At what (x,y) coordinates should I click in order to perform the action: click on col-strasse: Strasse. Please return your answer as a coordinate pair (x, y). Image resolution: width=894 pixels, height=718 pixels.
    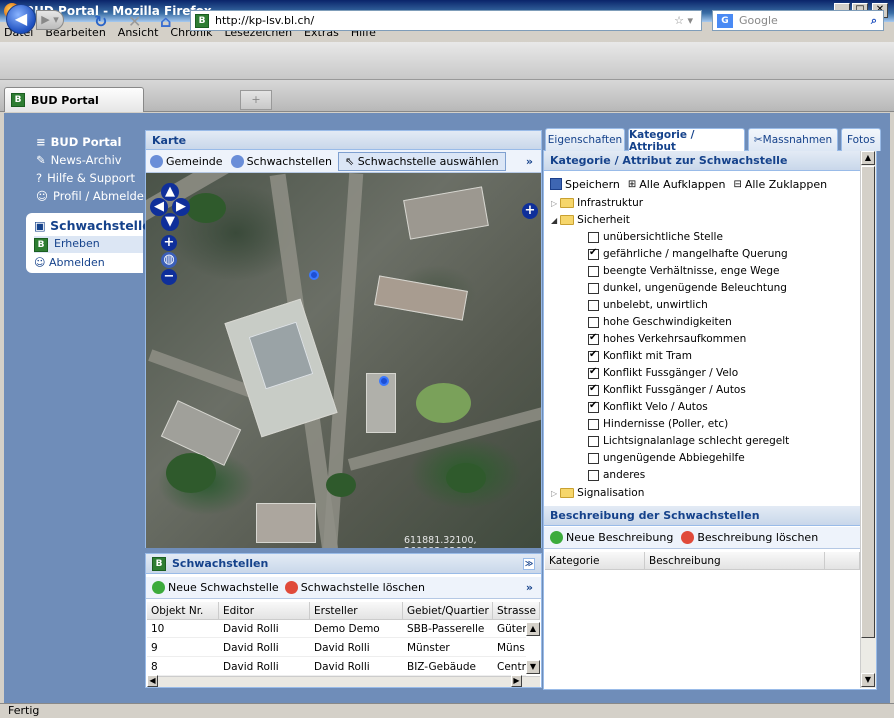
    Looking at the image, I should click on (516, 611).